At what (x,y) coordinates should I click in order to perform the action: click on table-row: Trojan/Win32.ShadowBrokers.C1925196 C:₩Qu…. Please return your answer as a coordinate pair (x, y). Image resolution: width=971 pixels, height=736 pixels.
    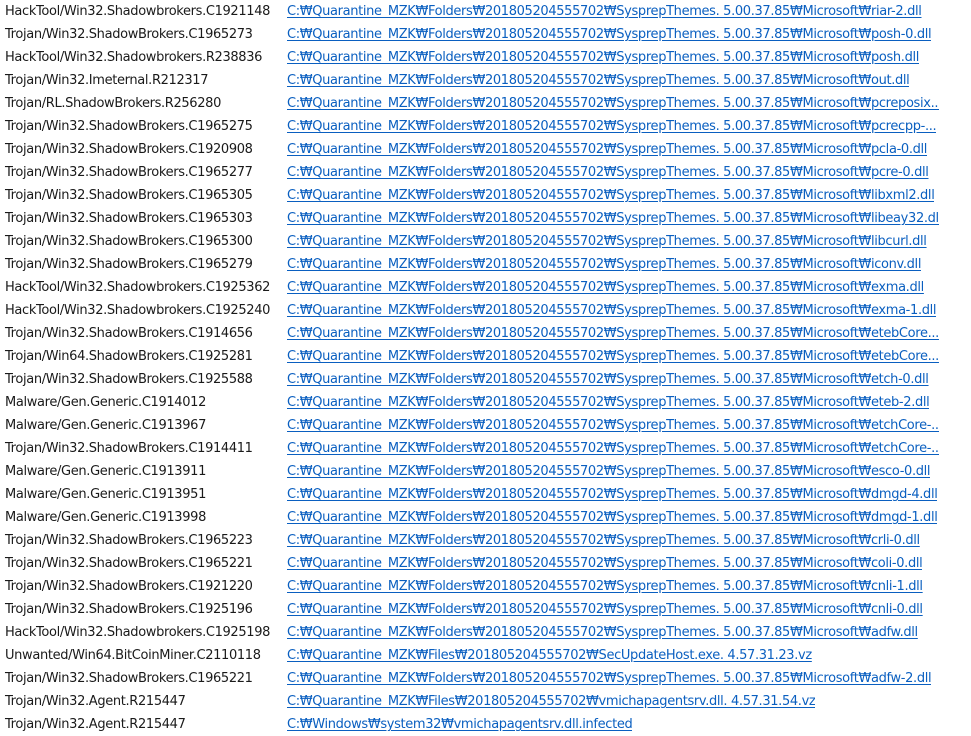
    Looking at the image, I should click on (485, 609).